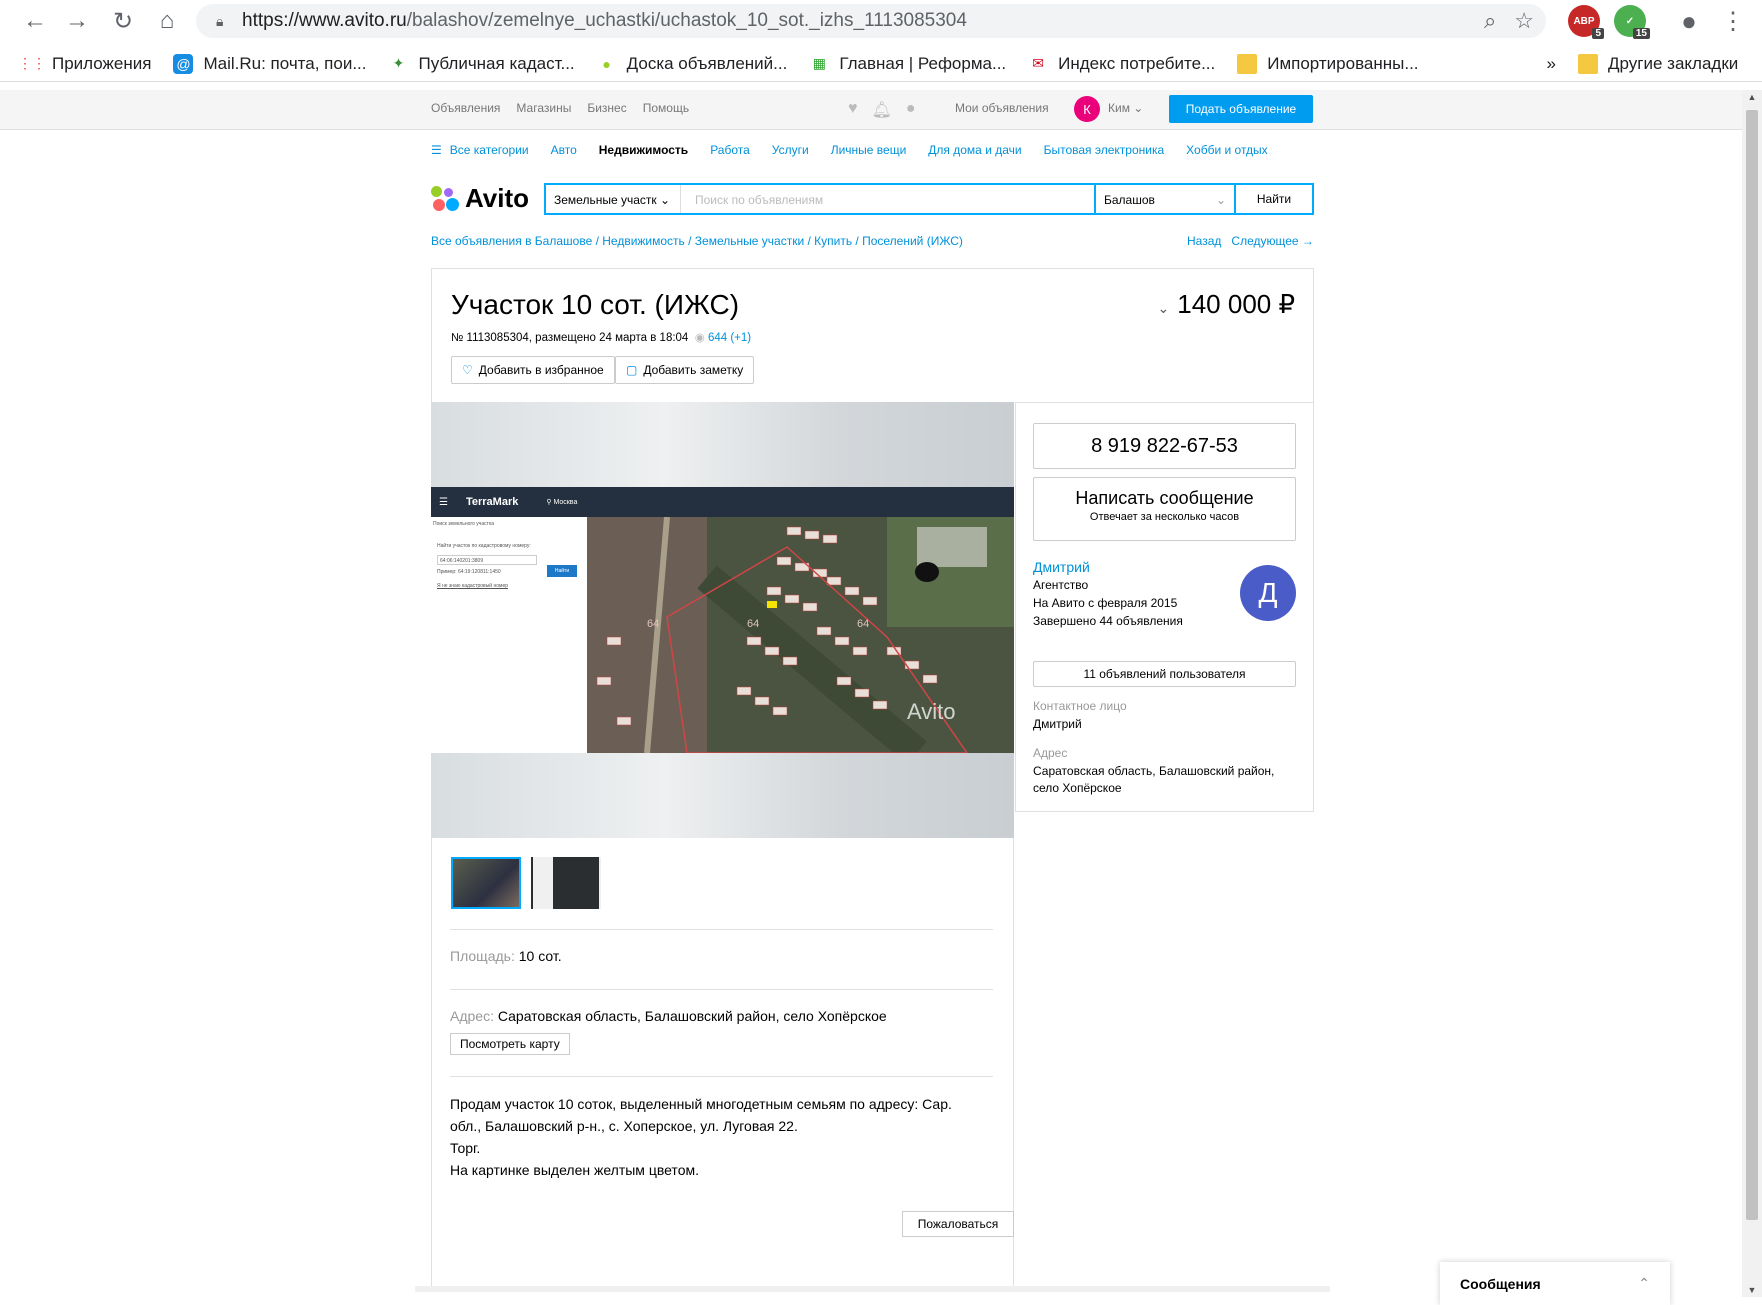  What do you see at coordinates (685, 370) in the screenshot?
I see `add-note-button: ▢ Добавить заметку` at bounding box center [685, 370].